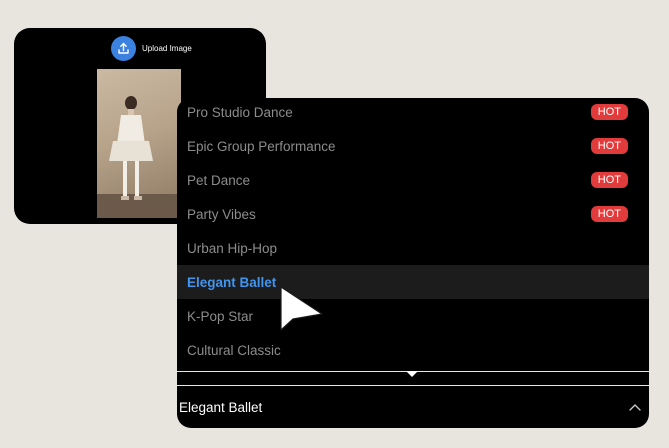 The height and width of the screenshot is (448, 669). I want to click on uploaded-photo, so click(139, 143).